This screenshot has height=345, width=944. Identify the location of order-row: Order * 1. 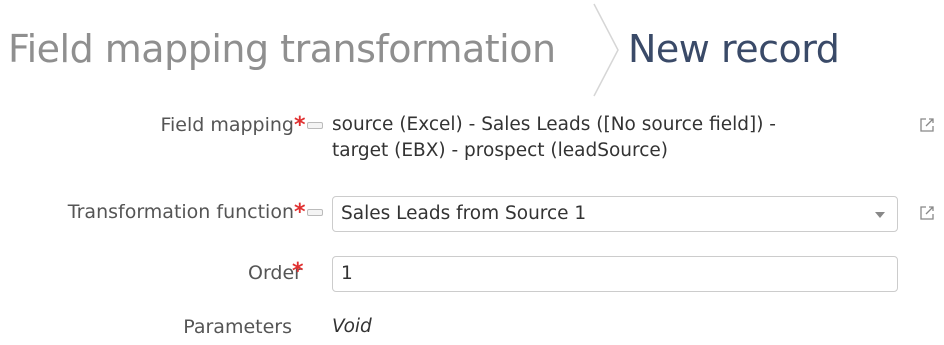
(472, 276).